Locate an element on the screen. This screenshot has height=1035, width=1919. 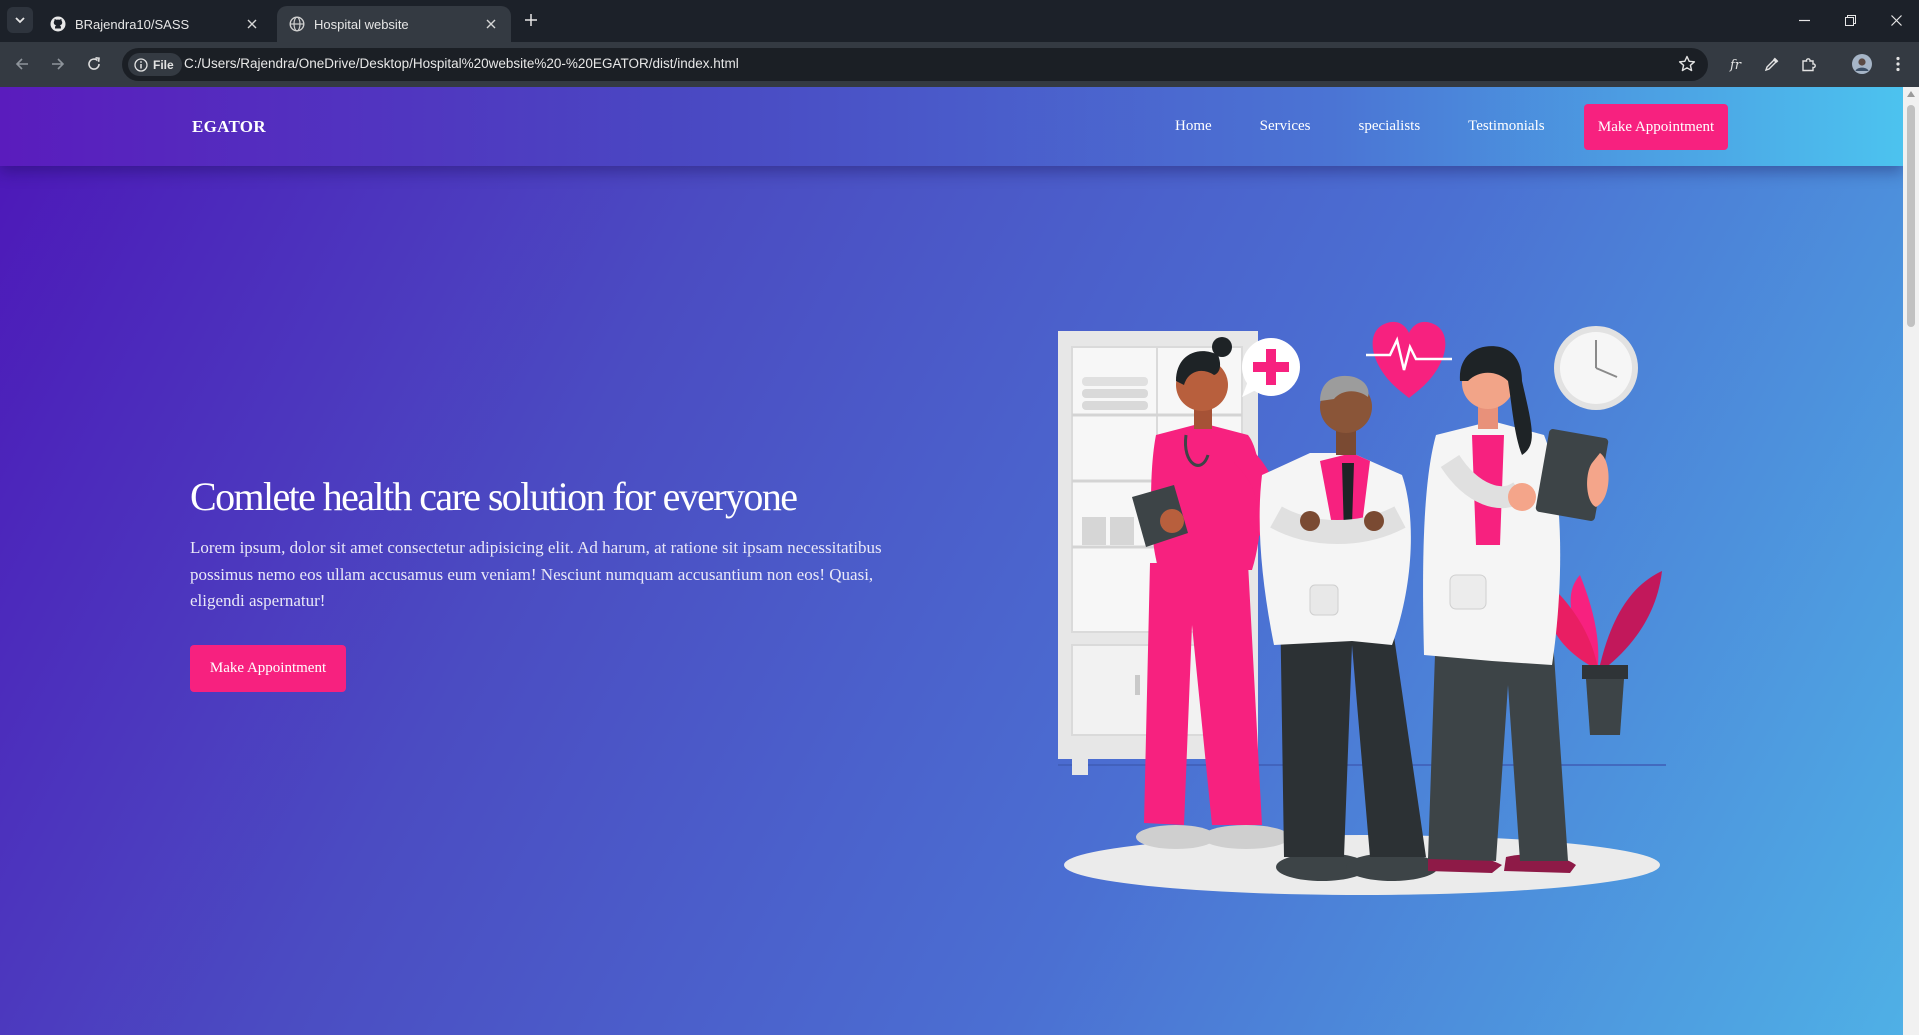
arrow-right-icon is located at coordinates (58, 64).